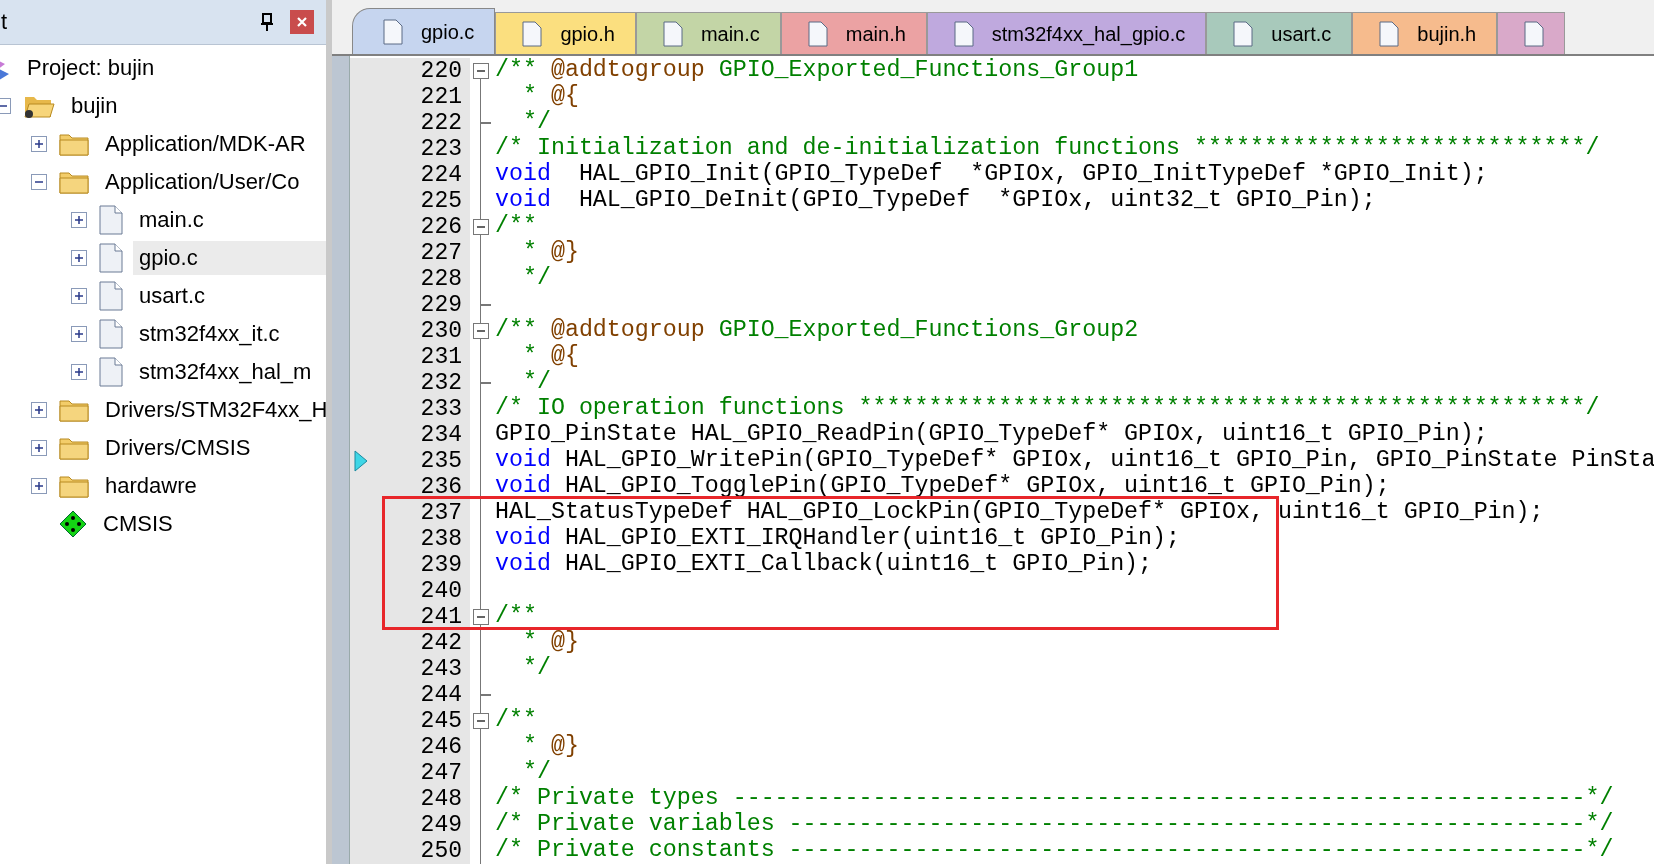 This screenshot has height=864, width=1654. I want to click on code-line: void HAL_GPIO_EXTI_Callback(uint16_t GPIO_Pin);, so click(824, 565).